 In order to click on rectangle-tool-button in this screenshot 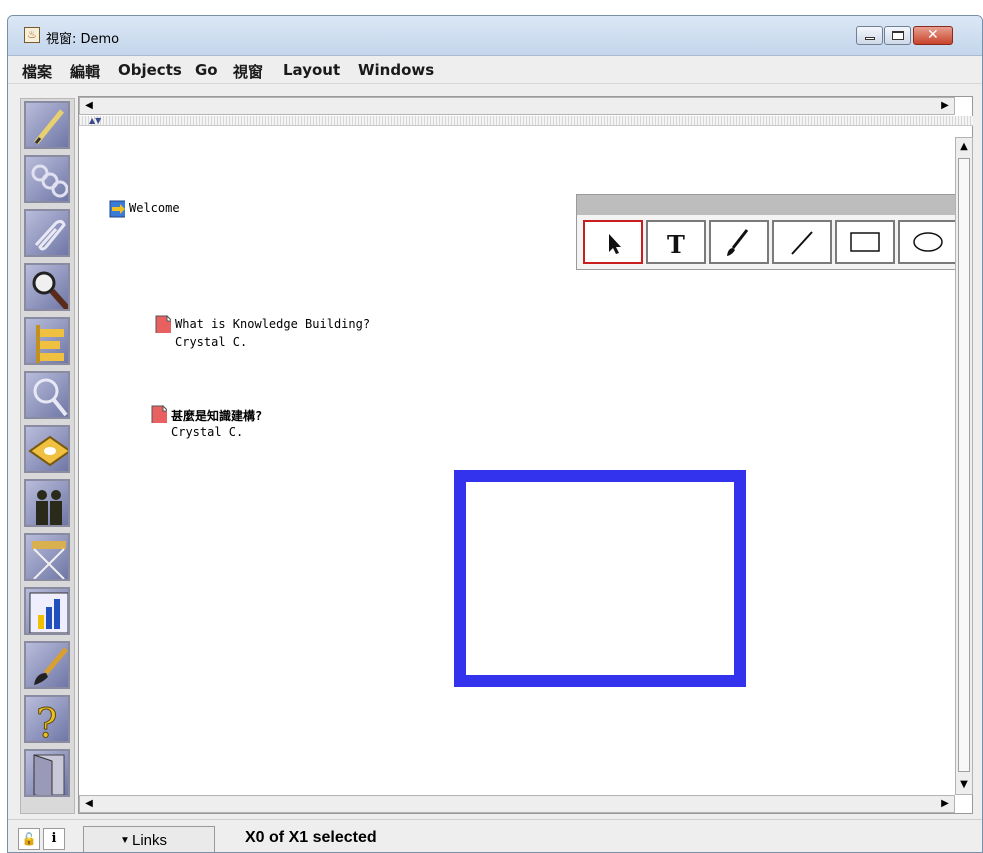, I will do `click(865, 242)`.